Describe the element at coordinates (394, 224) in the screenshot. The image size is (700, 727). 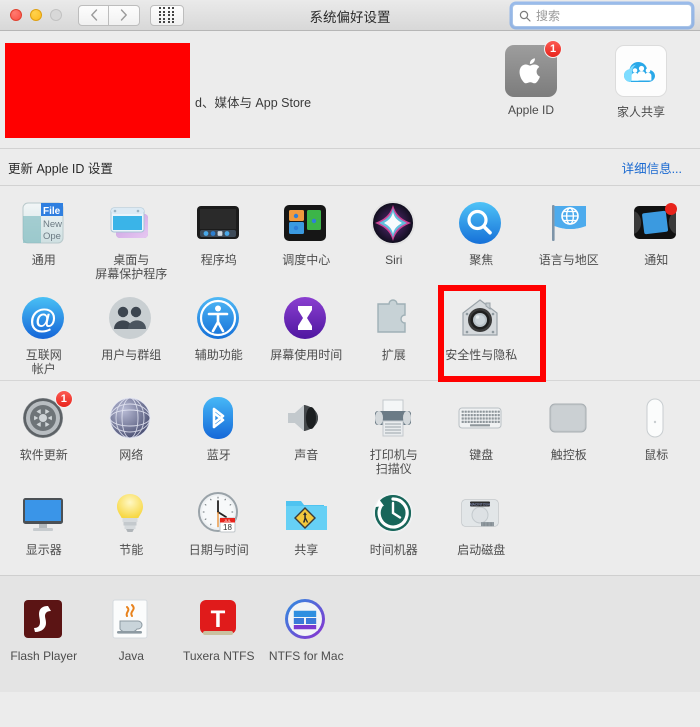
I see `siri-icon` at that location.